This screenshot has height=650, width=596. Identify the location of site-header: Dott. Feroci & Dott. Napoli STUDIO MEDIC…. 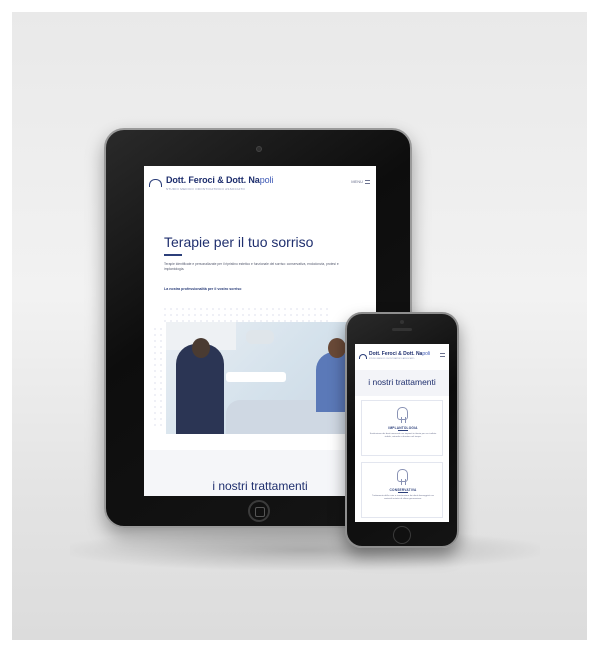
(260, 181).